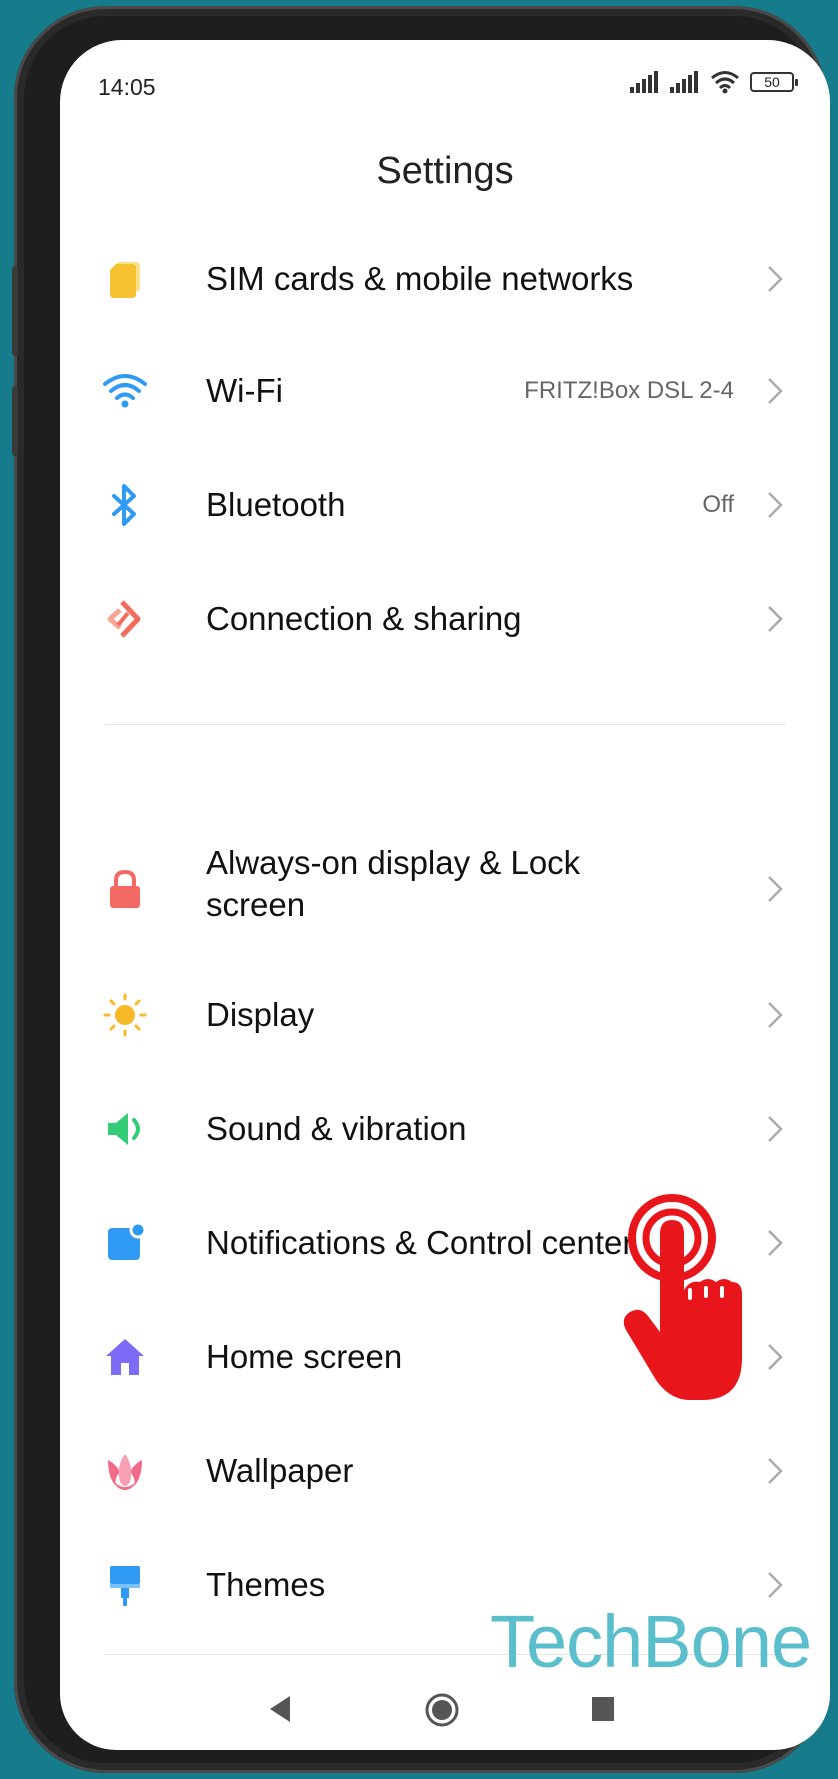 This screenshot has width=838, height=1779. Describe the element at coordinates (260, 1014) in the screenshot. I see `settings-item-label: Display` at that location.